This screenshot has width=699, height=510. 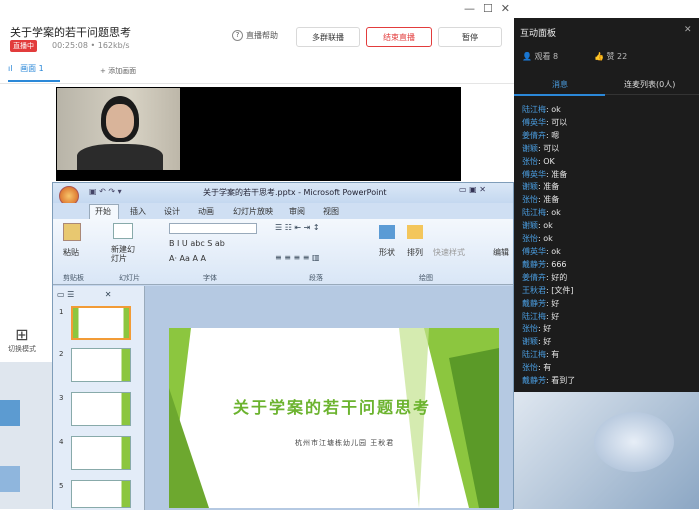 I want to click on chat-message: 姜倩卉: 嗯, so click(x=541, y=135).